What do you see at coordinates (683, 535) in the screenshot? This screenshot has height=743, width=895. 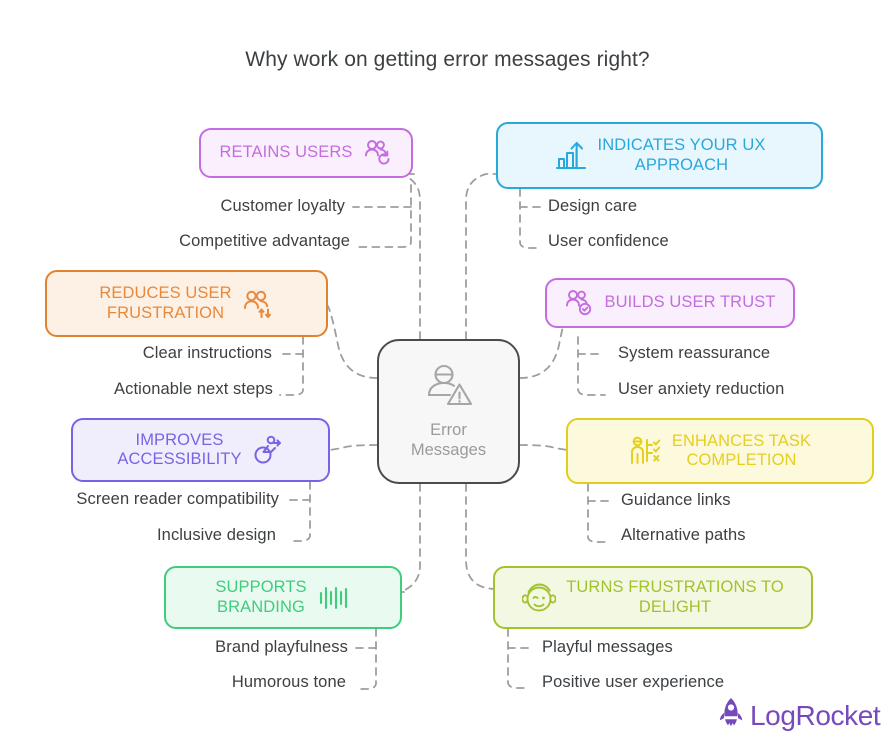 I see `leaf-alternative-paths: Alternative paths` at bounding box center [683, 535].